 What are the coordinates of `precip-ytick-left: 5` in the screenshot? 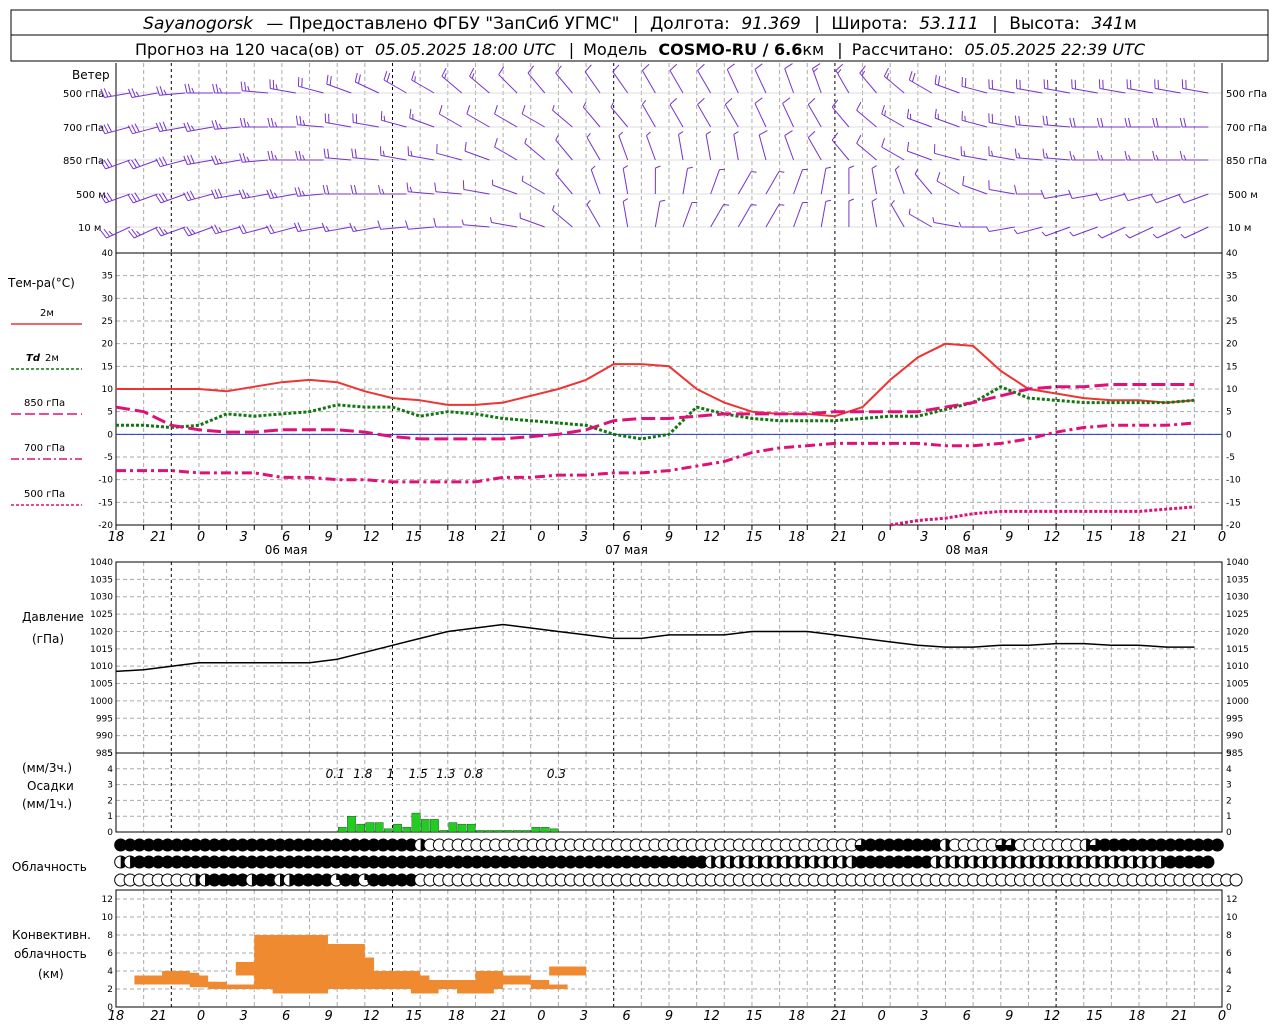 It's located at (110, 754).